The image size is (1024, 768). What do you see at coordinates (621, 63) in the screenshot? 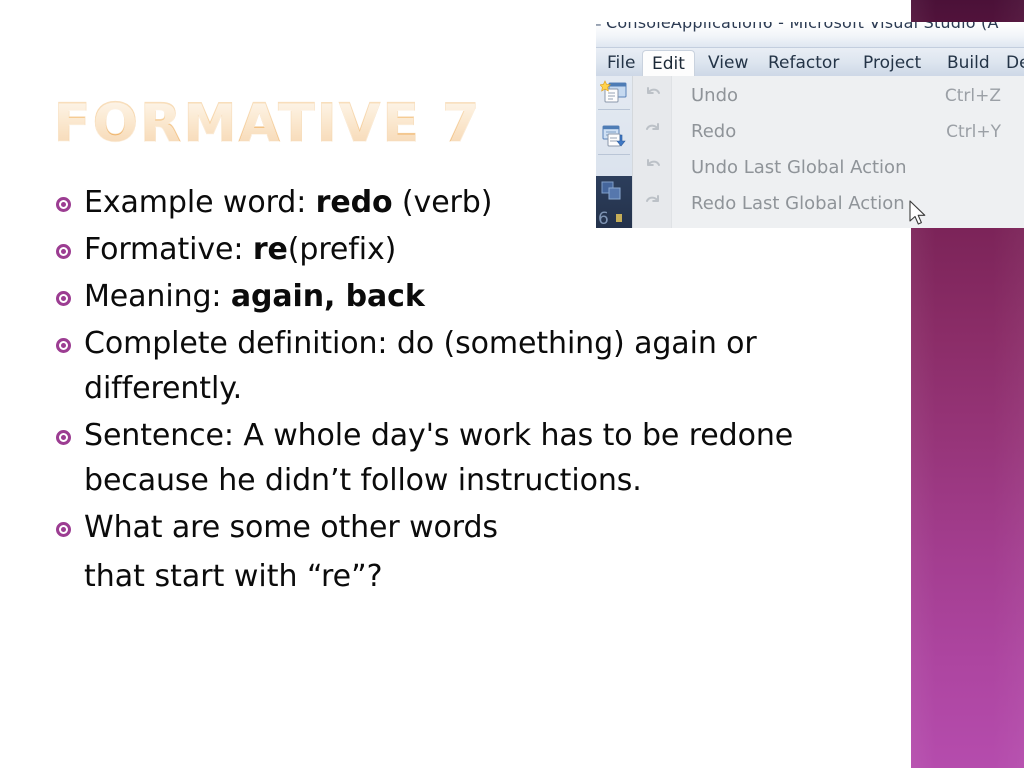
I see `vs-menu-file: File` at bounding box center [621, 63].